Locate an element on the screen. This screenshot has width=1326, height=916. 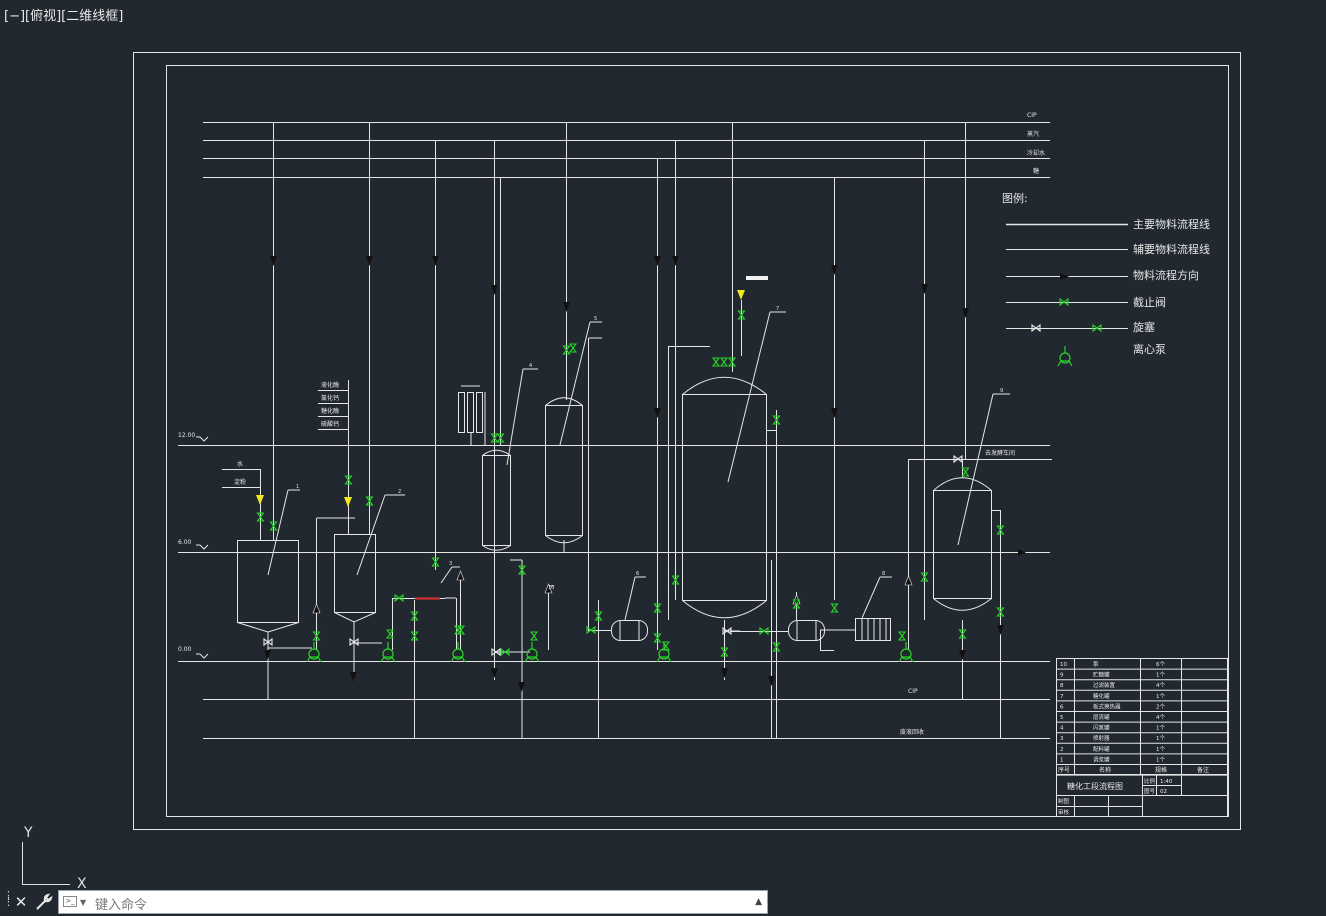
title-block-grid is located at coordinates (1142, 737).